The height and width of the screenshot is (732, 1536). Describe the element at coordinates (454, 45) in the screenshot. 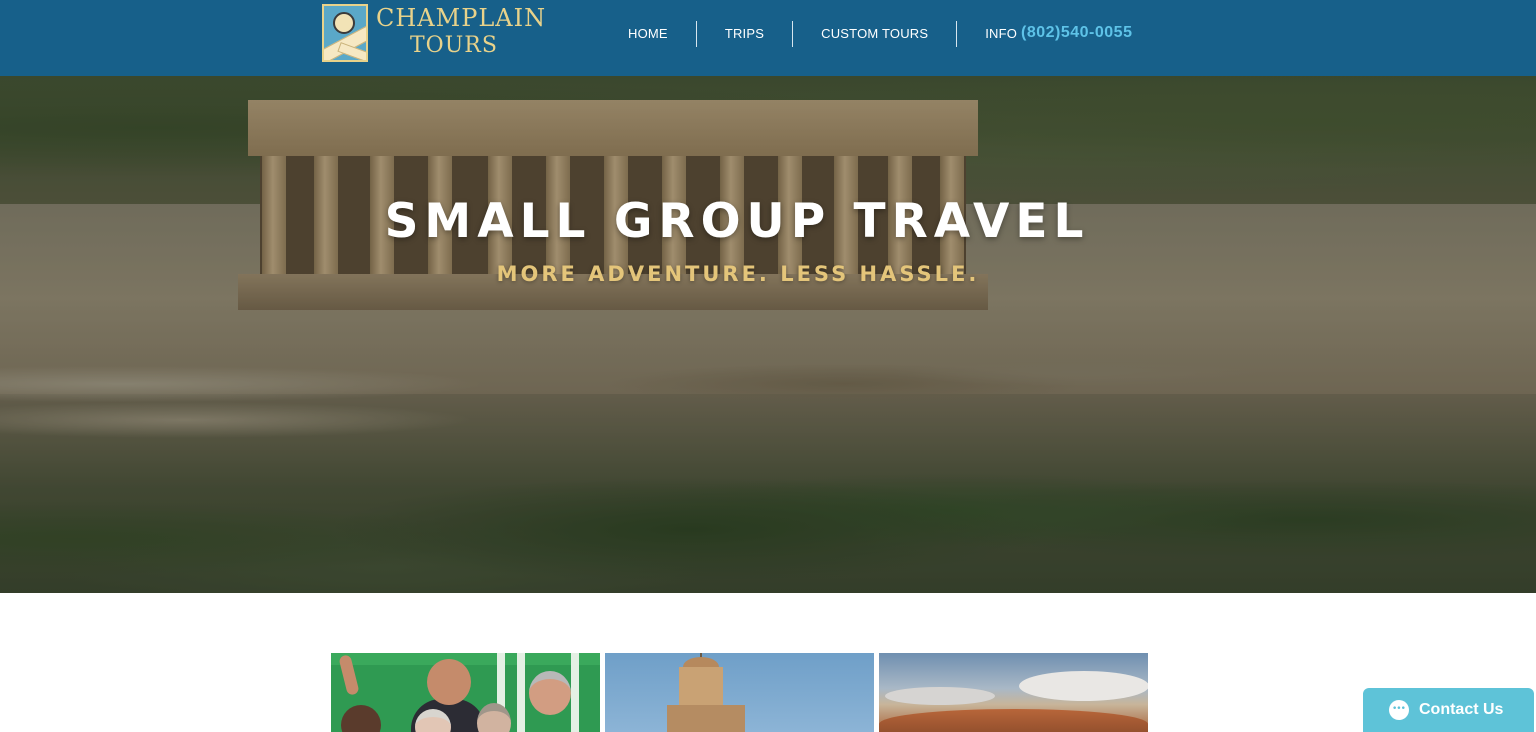

I see `logo-line2: TOURS` at that location.